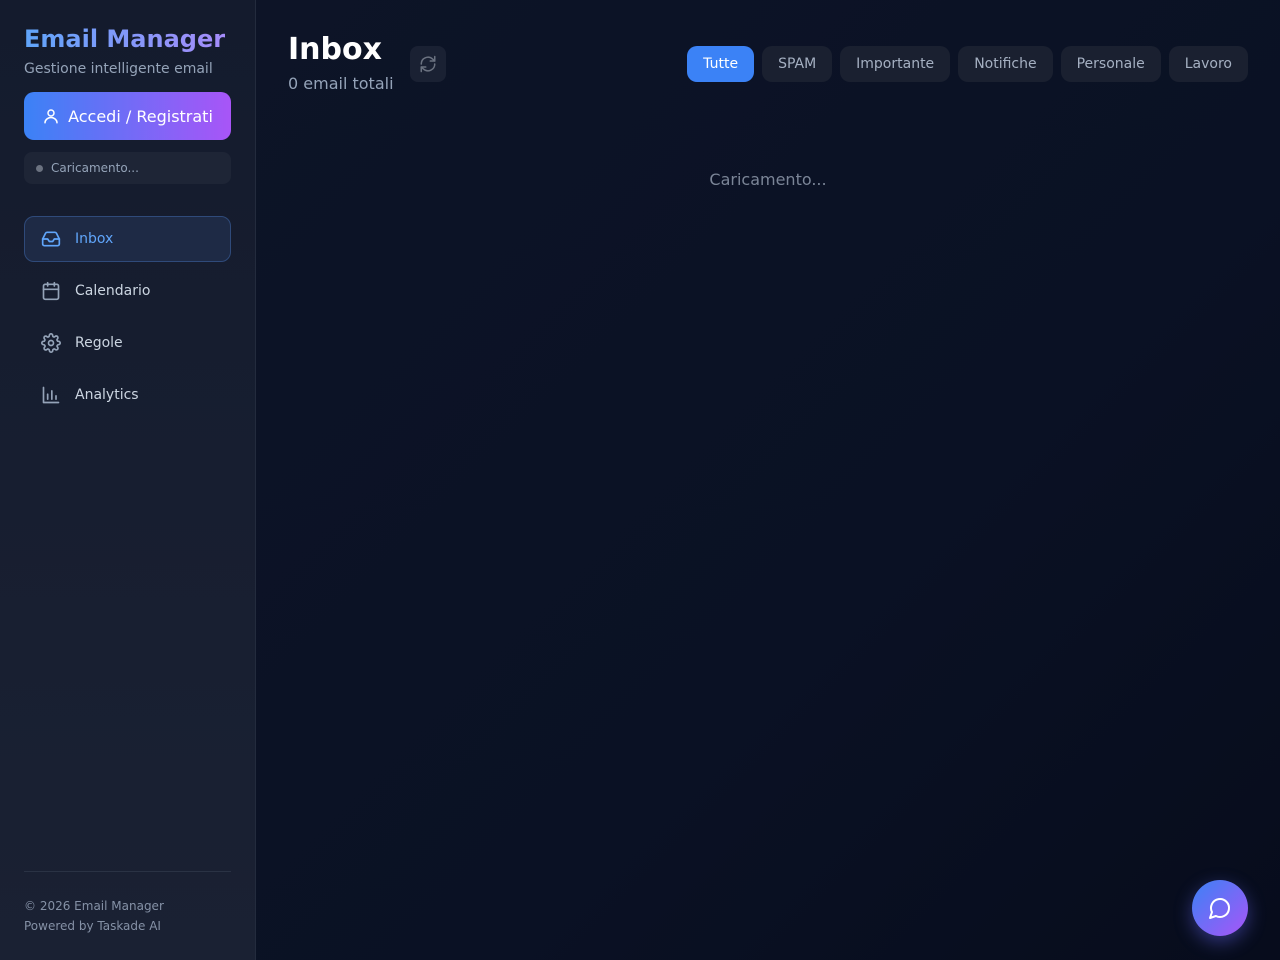  I want to click on refresh-icon, so click(428, 64).